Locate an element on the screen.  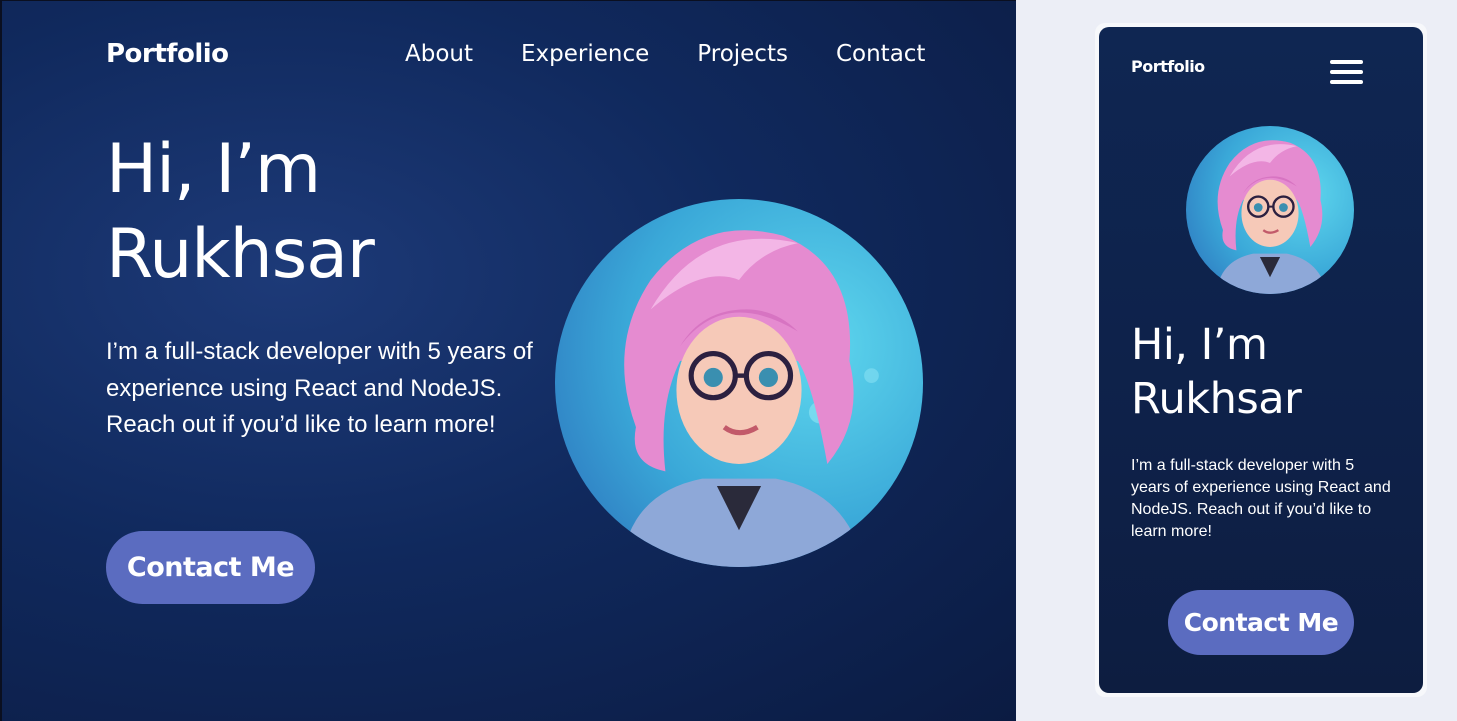
mobile-contact-me-button: Contact Me is located at coordinates (1261, 622).